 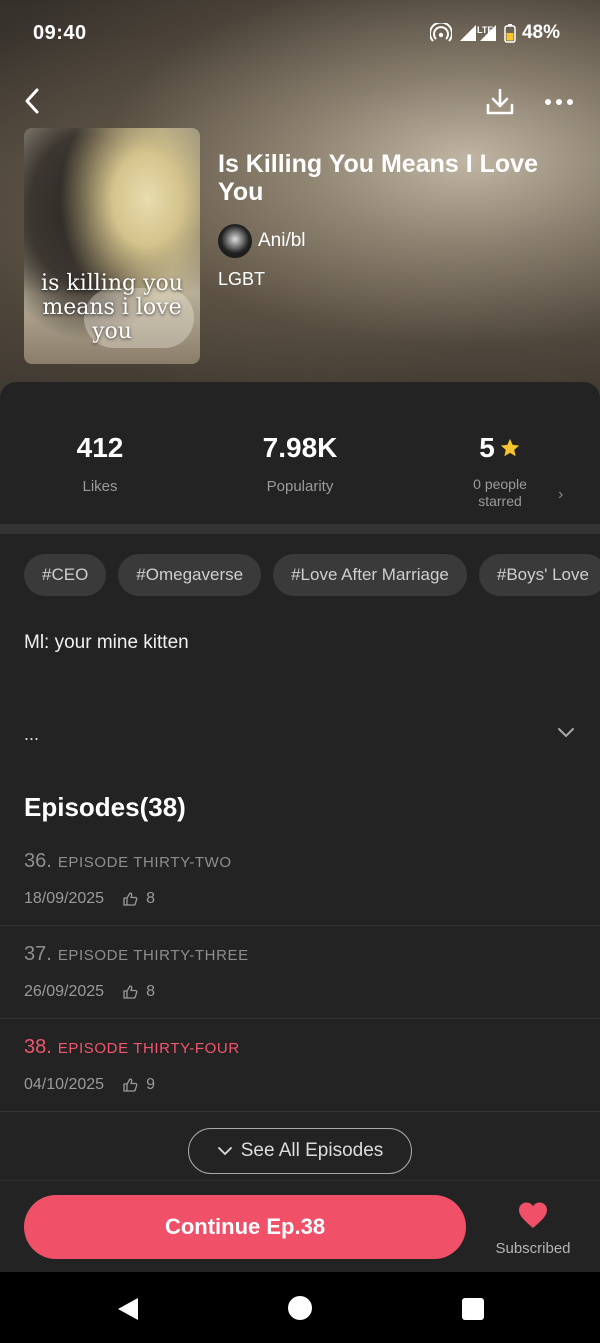 What do you see at coordinates (300, 1066) in the screenshot?
I see `episode-row-current: 38. EPISODE THIRTY-FOUR 04/10/2025 9` at bounding box center [300, 1066].